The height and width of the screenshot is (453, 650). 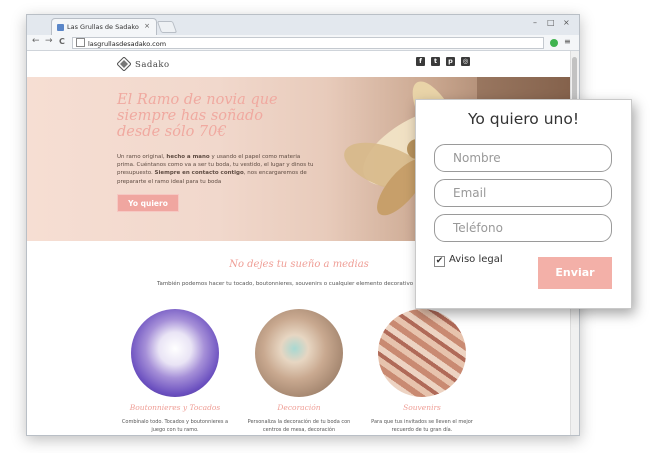 What do you see at coordinates (566, 22) in the screenshot?
I see `window-close-icon: ×` at bounding box center [566, 22].